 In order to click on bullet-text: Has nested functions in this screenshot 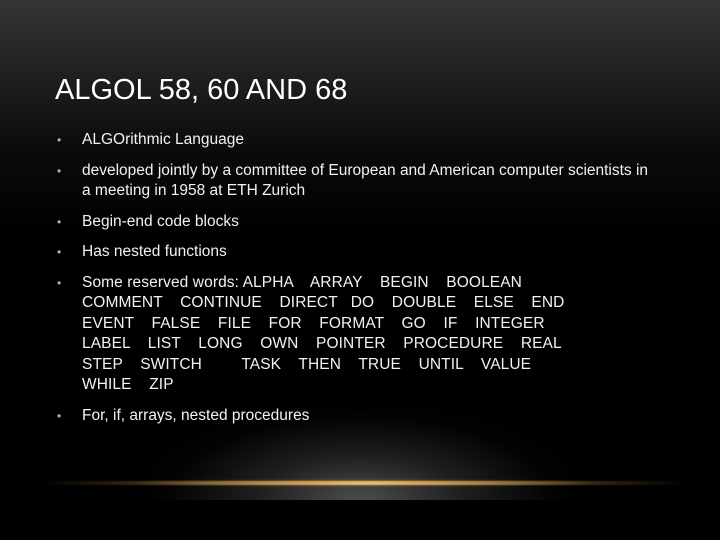, I will do `click(154, 251)`.